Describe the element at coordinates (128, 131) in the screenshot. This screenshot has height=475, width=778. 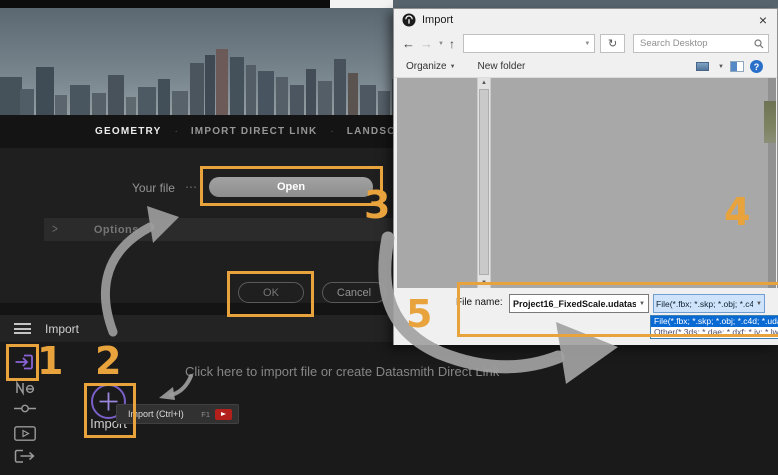
I see `tab-geometry: GEOMETRY` at that location.